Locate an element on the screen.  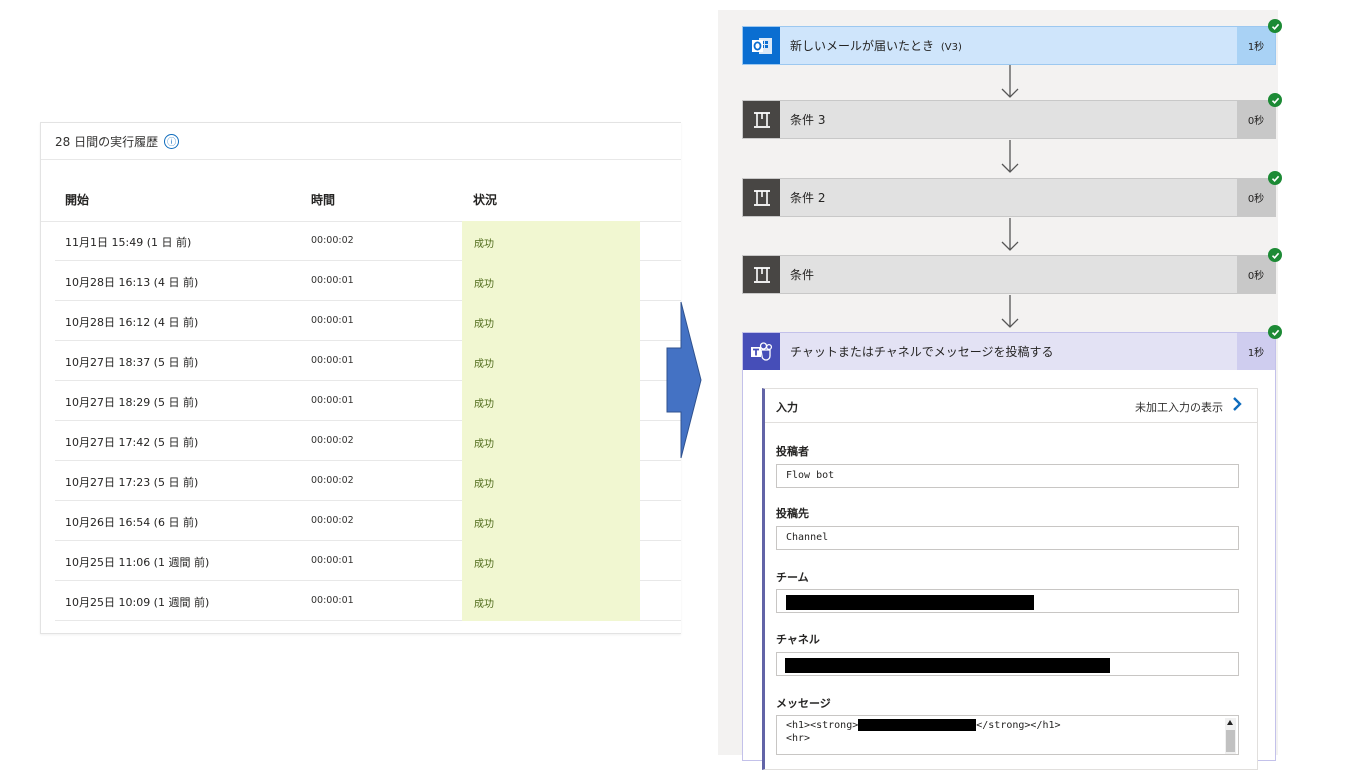
table-row: 10月28日 16:13 (4 日 前) 00:00:01 成功 is located at coordinates (368, 281).